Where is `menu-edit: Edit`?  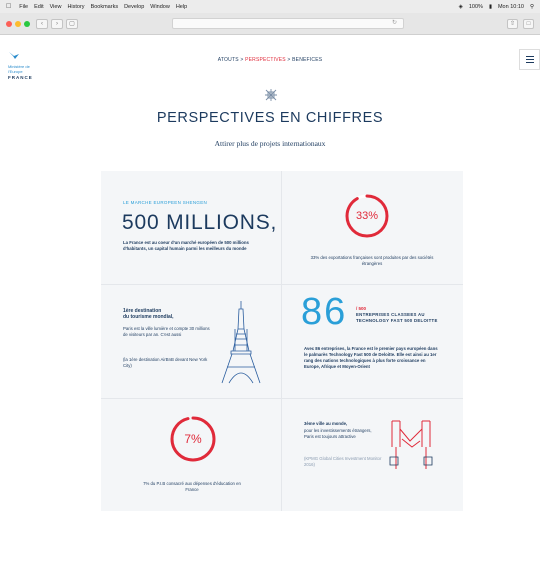 menu-edit: Edit is located at coordinates (38, 7).